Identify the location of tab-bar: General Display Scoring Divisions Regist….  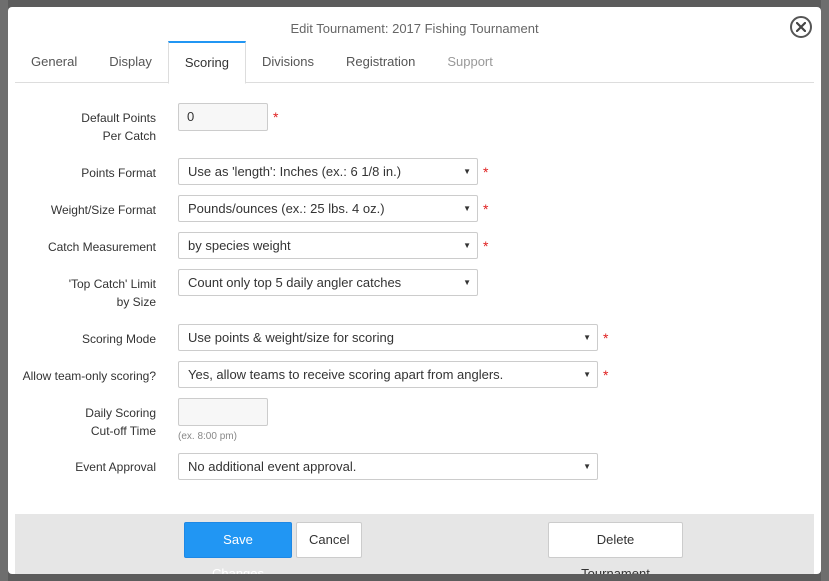
(414, 62).